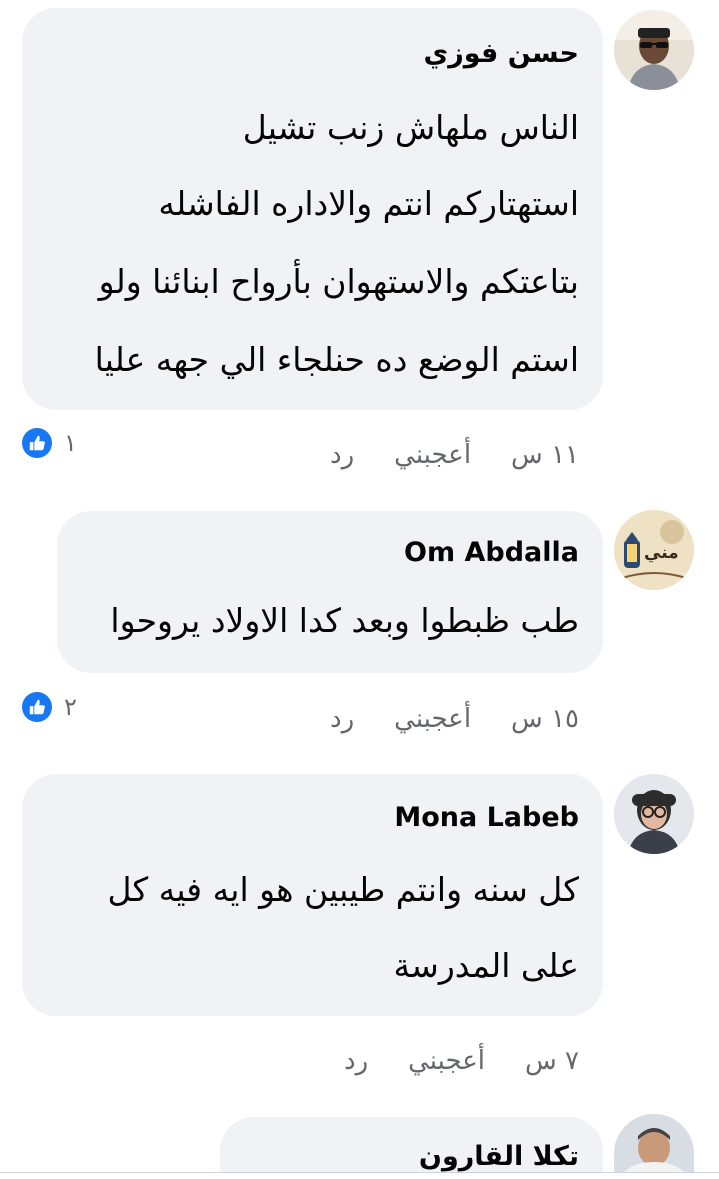 The width and height of the screenshot is (719, 1179). Describe the element at coordinates (499, 1156) in the screenshot. I see `comment-author: تكلا القارون` at that location.